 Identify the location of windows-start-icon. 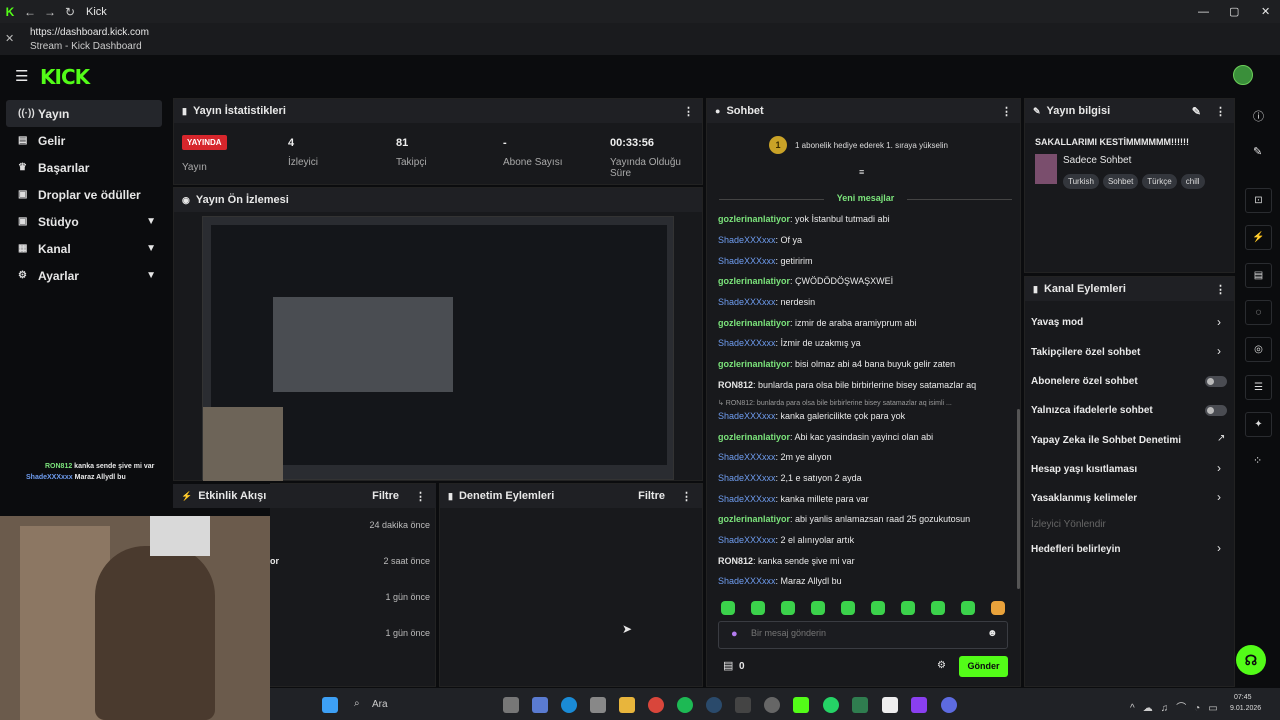
(330, 705).